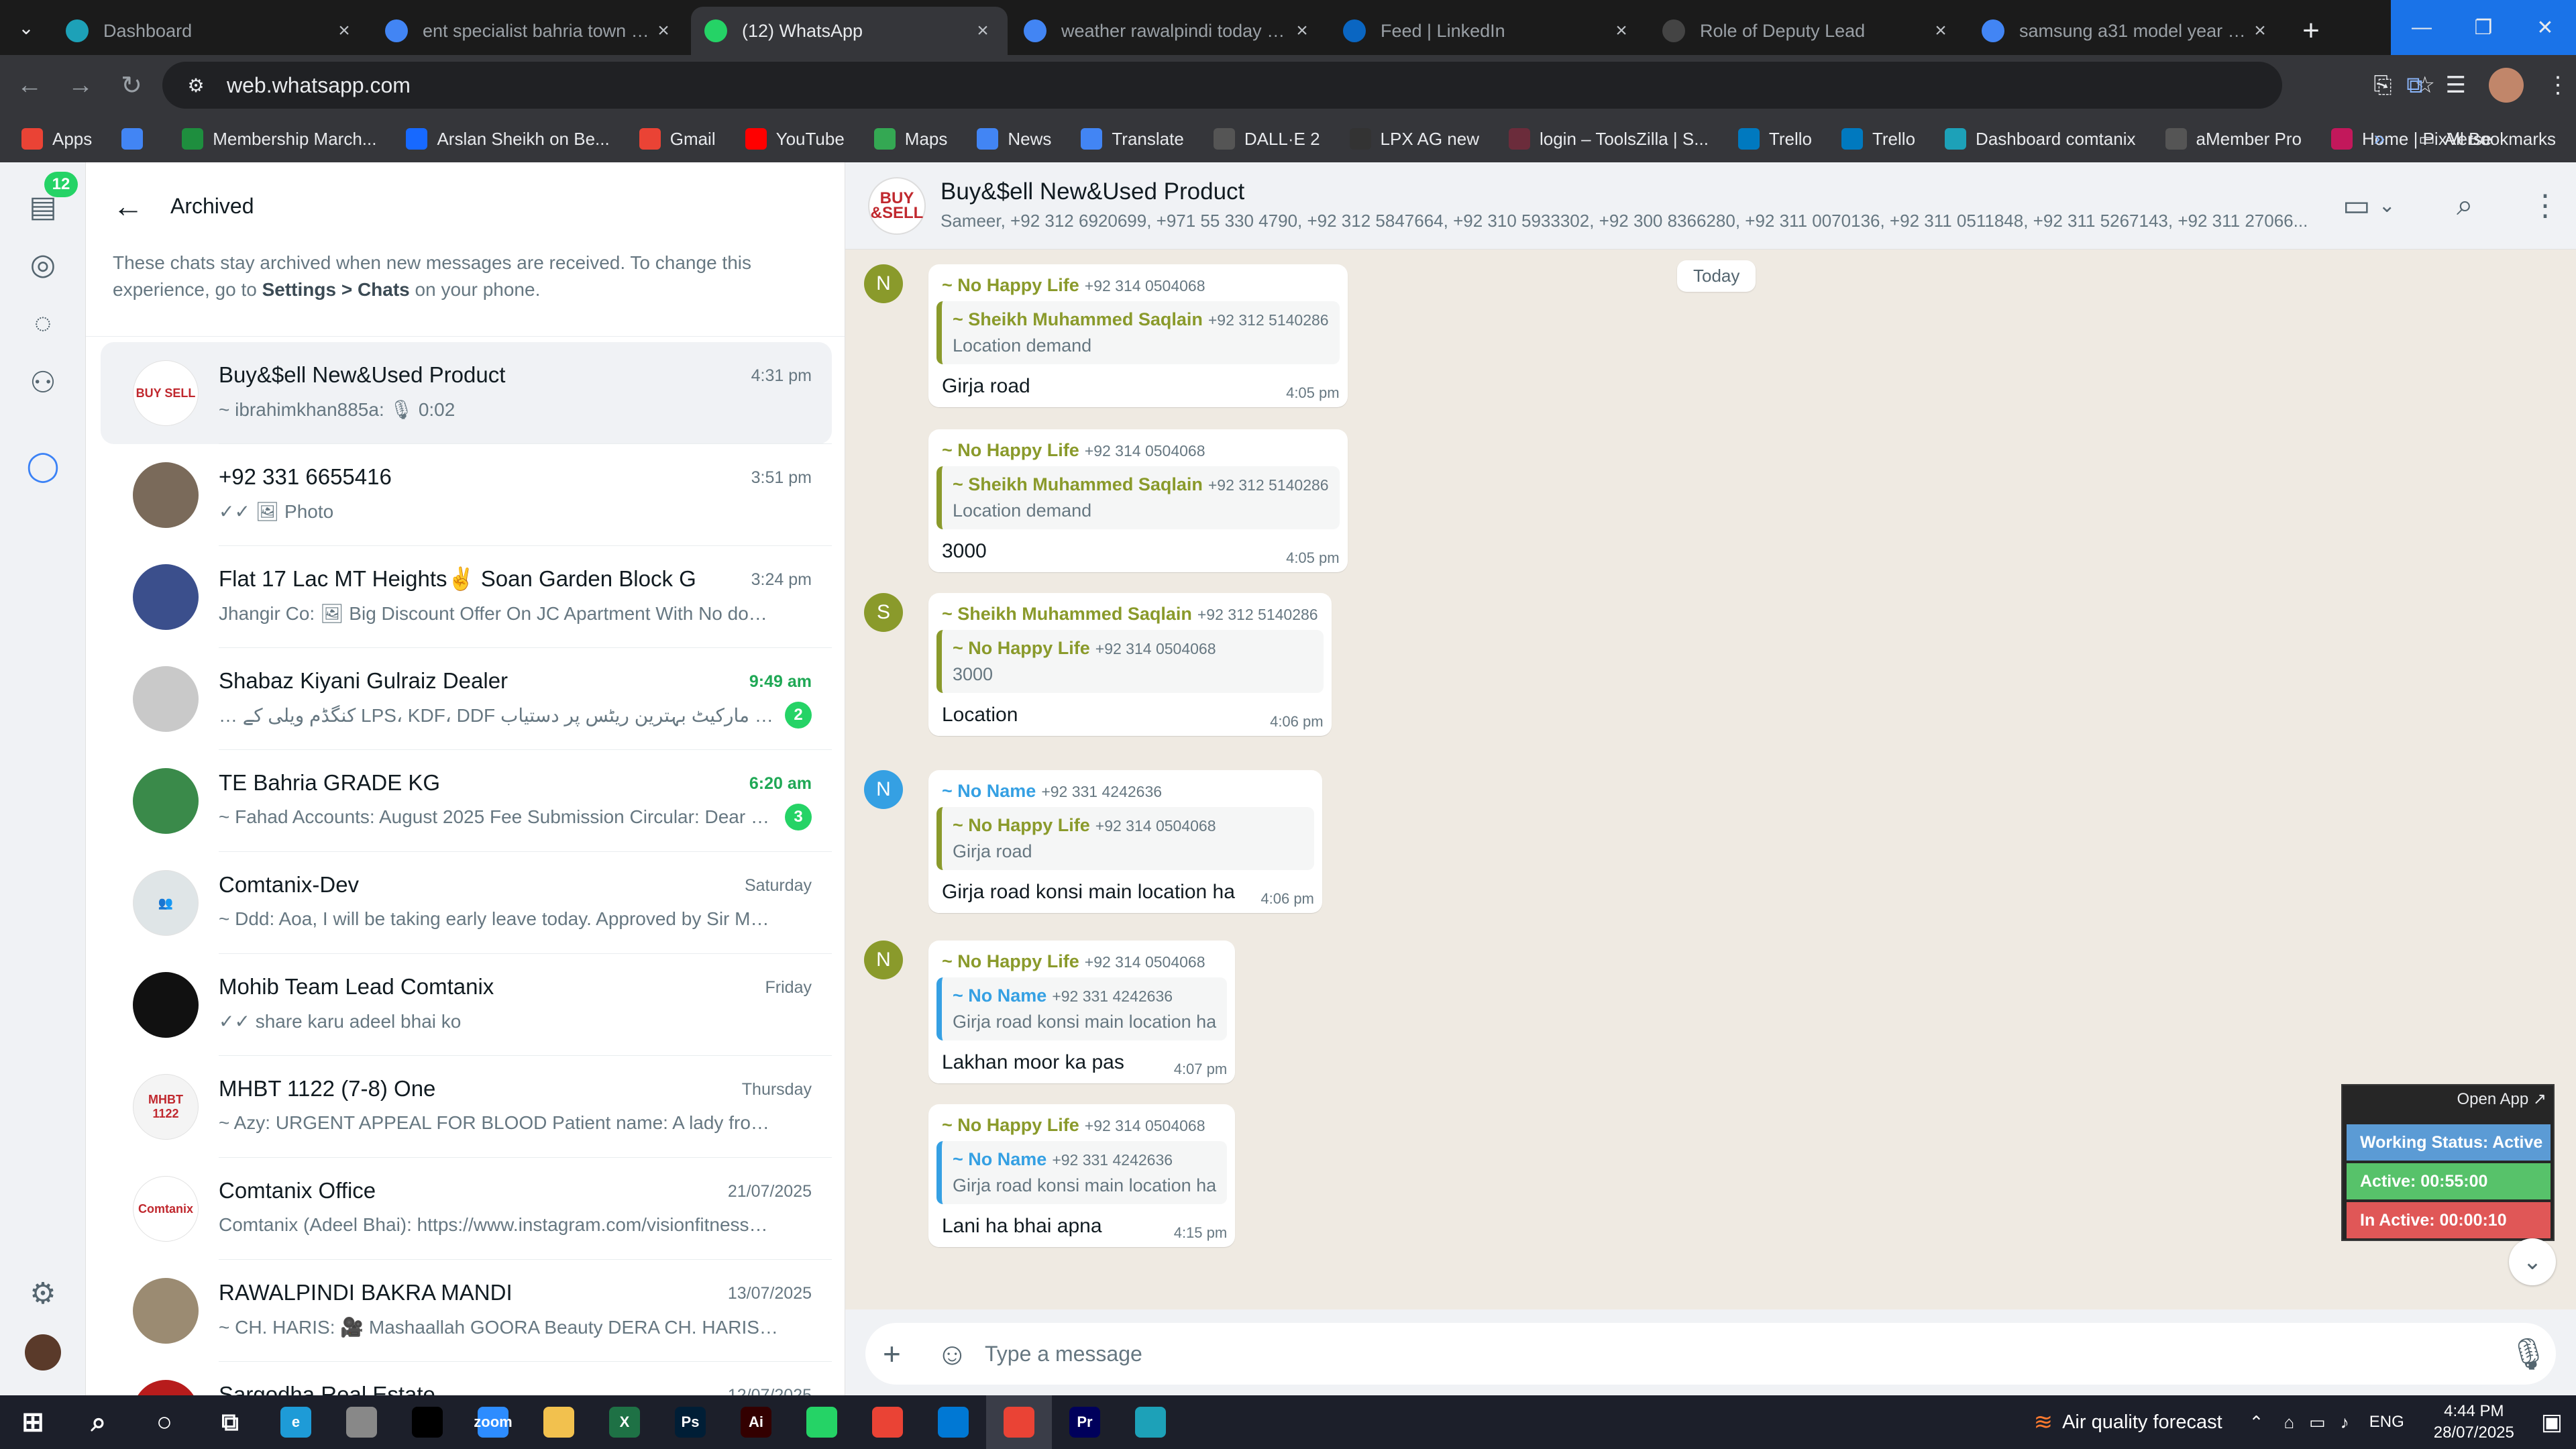 Image resolution: width=2576 pixels, height=1449 pixels. Describe the element at coordinates (210, 31) in the screenshot. I see `browser-tab: Dashboard ×` at that location.